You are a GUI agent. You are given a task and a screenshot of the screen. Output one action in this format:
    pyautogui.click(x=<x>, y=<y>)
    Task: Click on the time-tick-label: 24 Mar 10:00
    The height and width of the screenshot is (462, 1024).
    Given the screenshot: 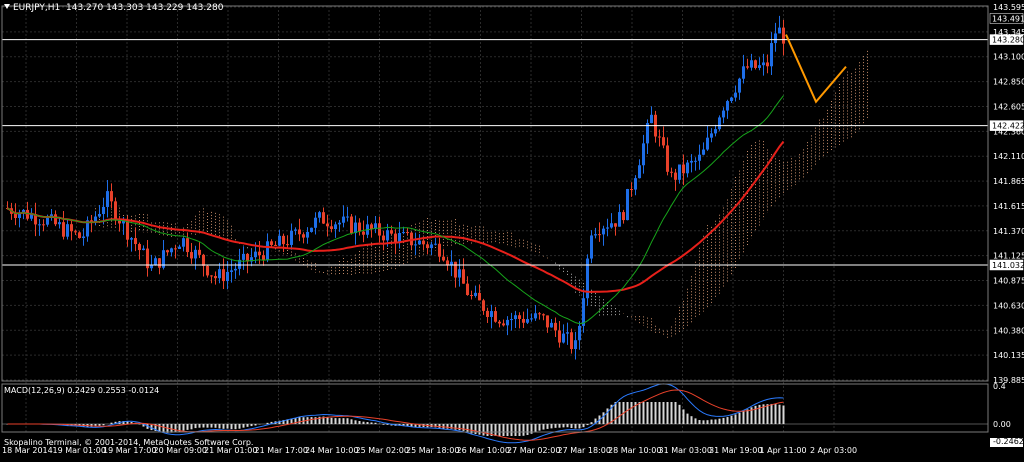 What is the action you would take?
    pyautogui.click(x=331, y=450)
    